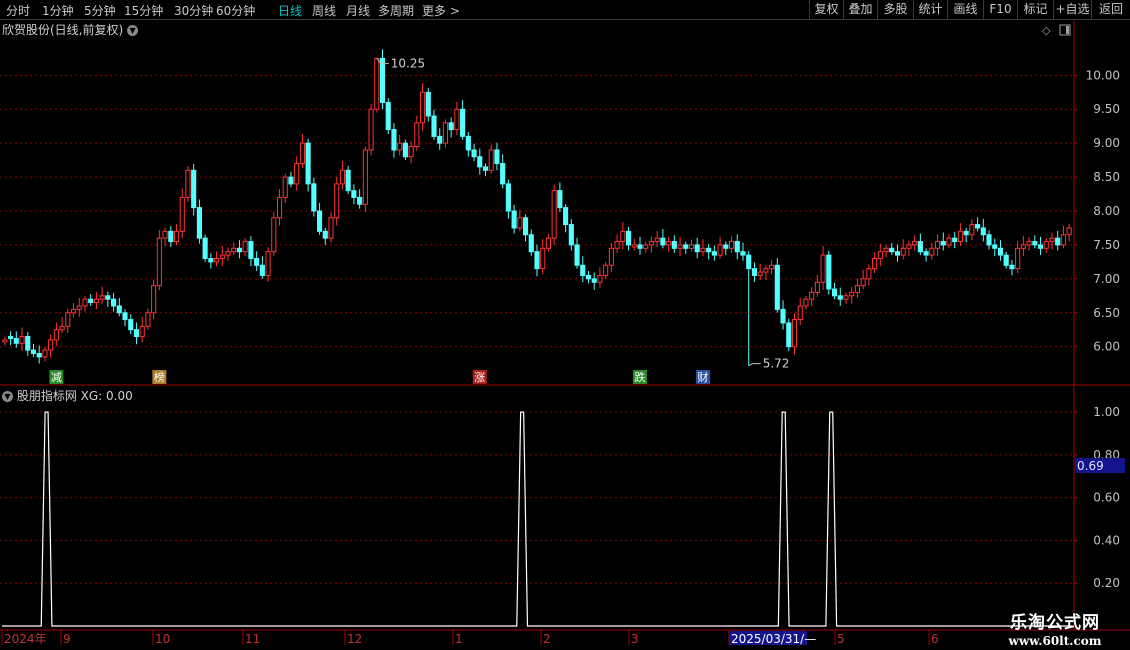 This screenshot has height=650, width=1130. Describe the element at coordinates (1055, 641) in the screenshot. I see `watermark-url: www.60lt.com` at that location.